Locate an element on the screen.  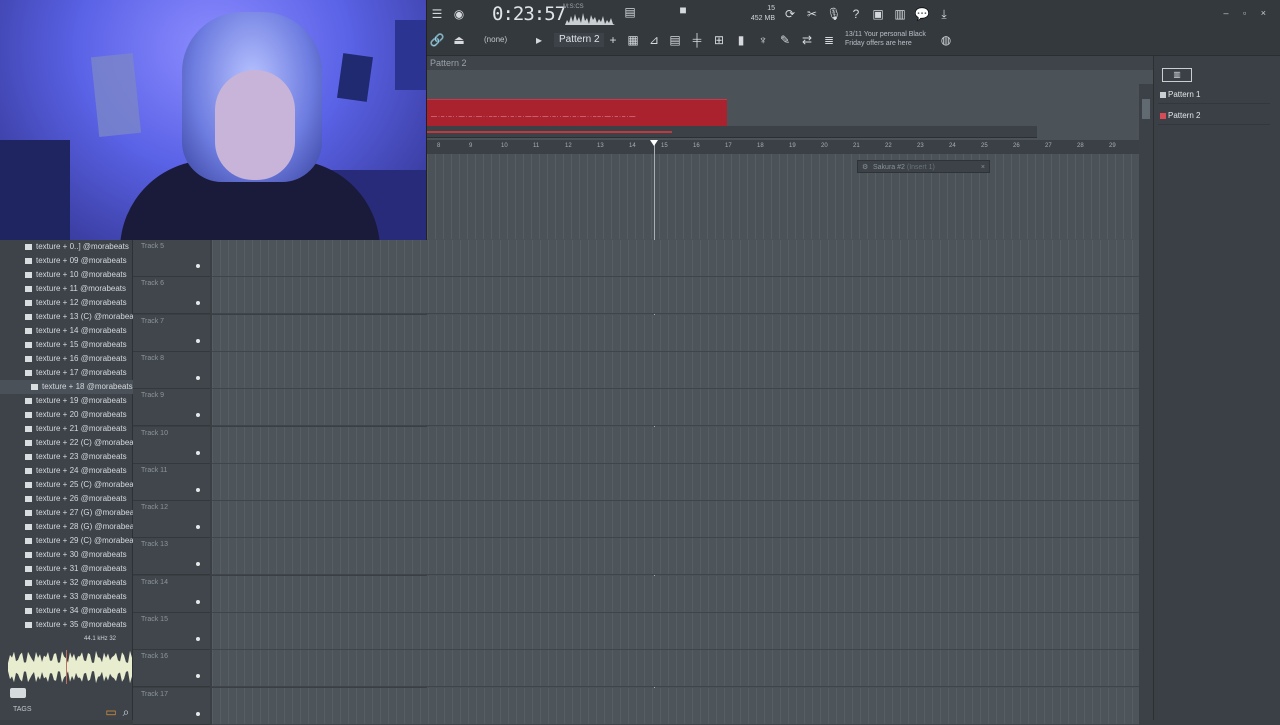
browser-item: texture + 13 (C) @morabeats is located at coordinates (66, 317).